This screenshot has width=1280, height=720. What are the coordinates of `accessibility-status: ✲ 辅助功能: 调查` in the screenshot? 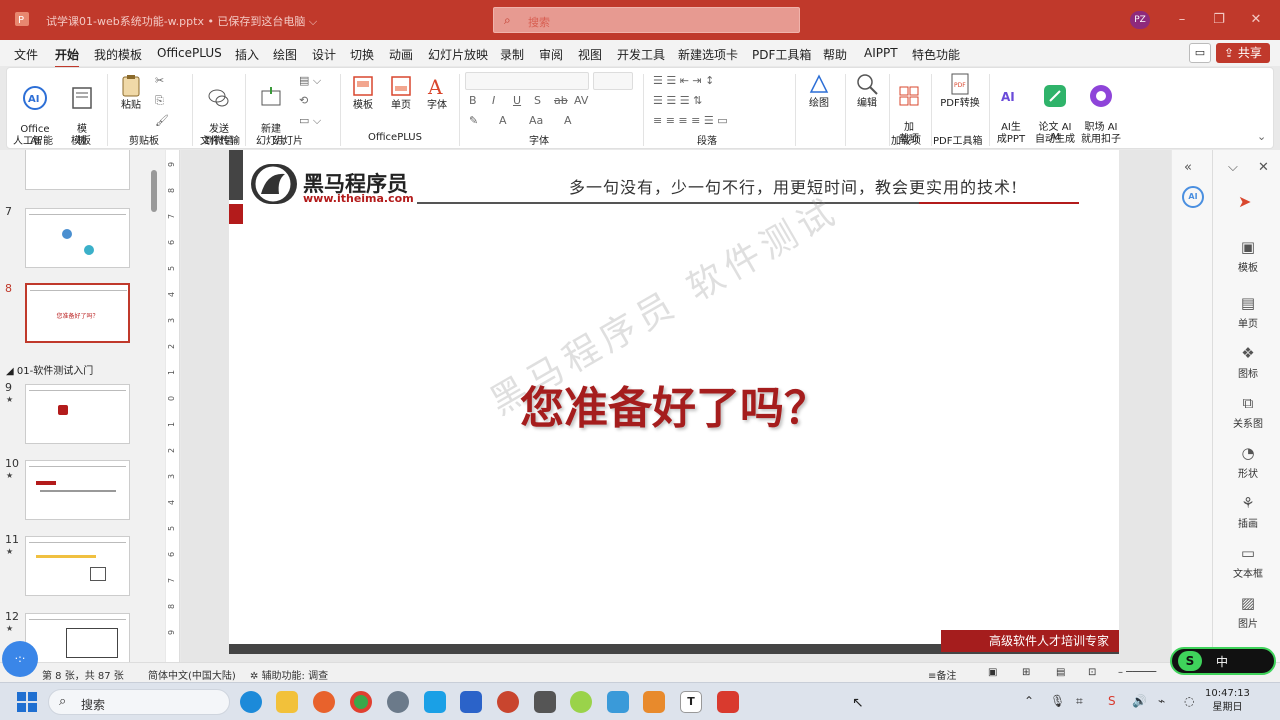 It's located at (289, 674).